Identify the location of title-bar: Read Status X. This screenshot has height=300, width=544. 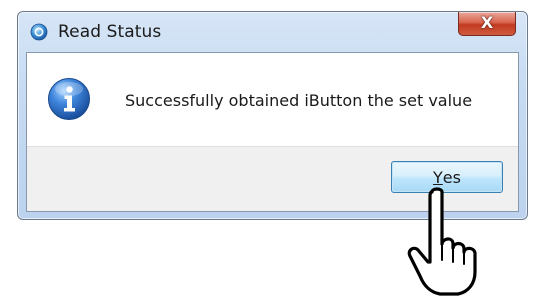
(272, 32).